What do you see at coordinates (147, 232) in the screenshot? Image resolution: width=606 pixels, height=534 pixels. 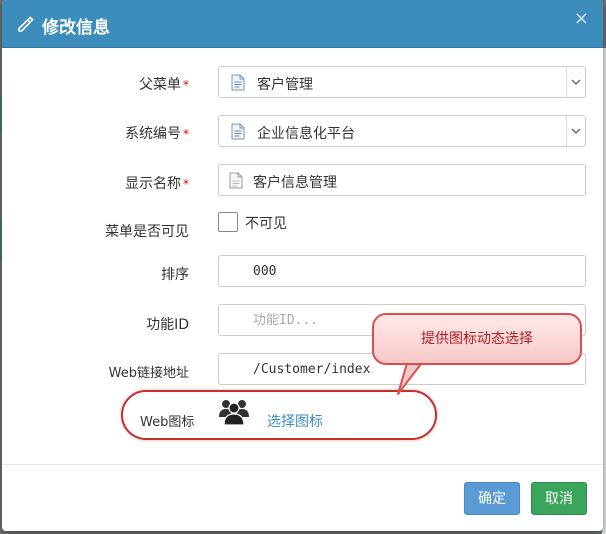 I see `menu-visible-label: 菜单是否可见` at bounding box center [147, 232].